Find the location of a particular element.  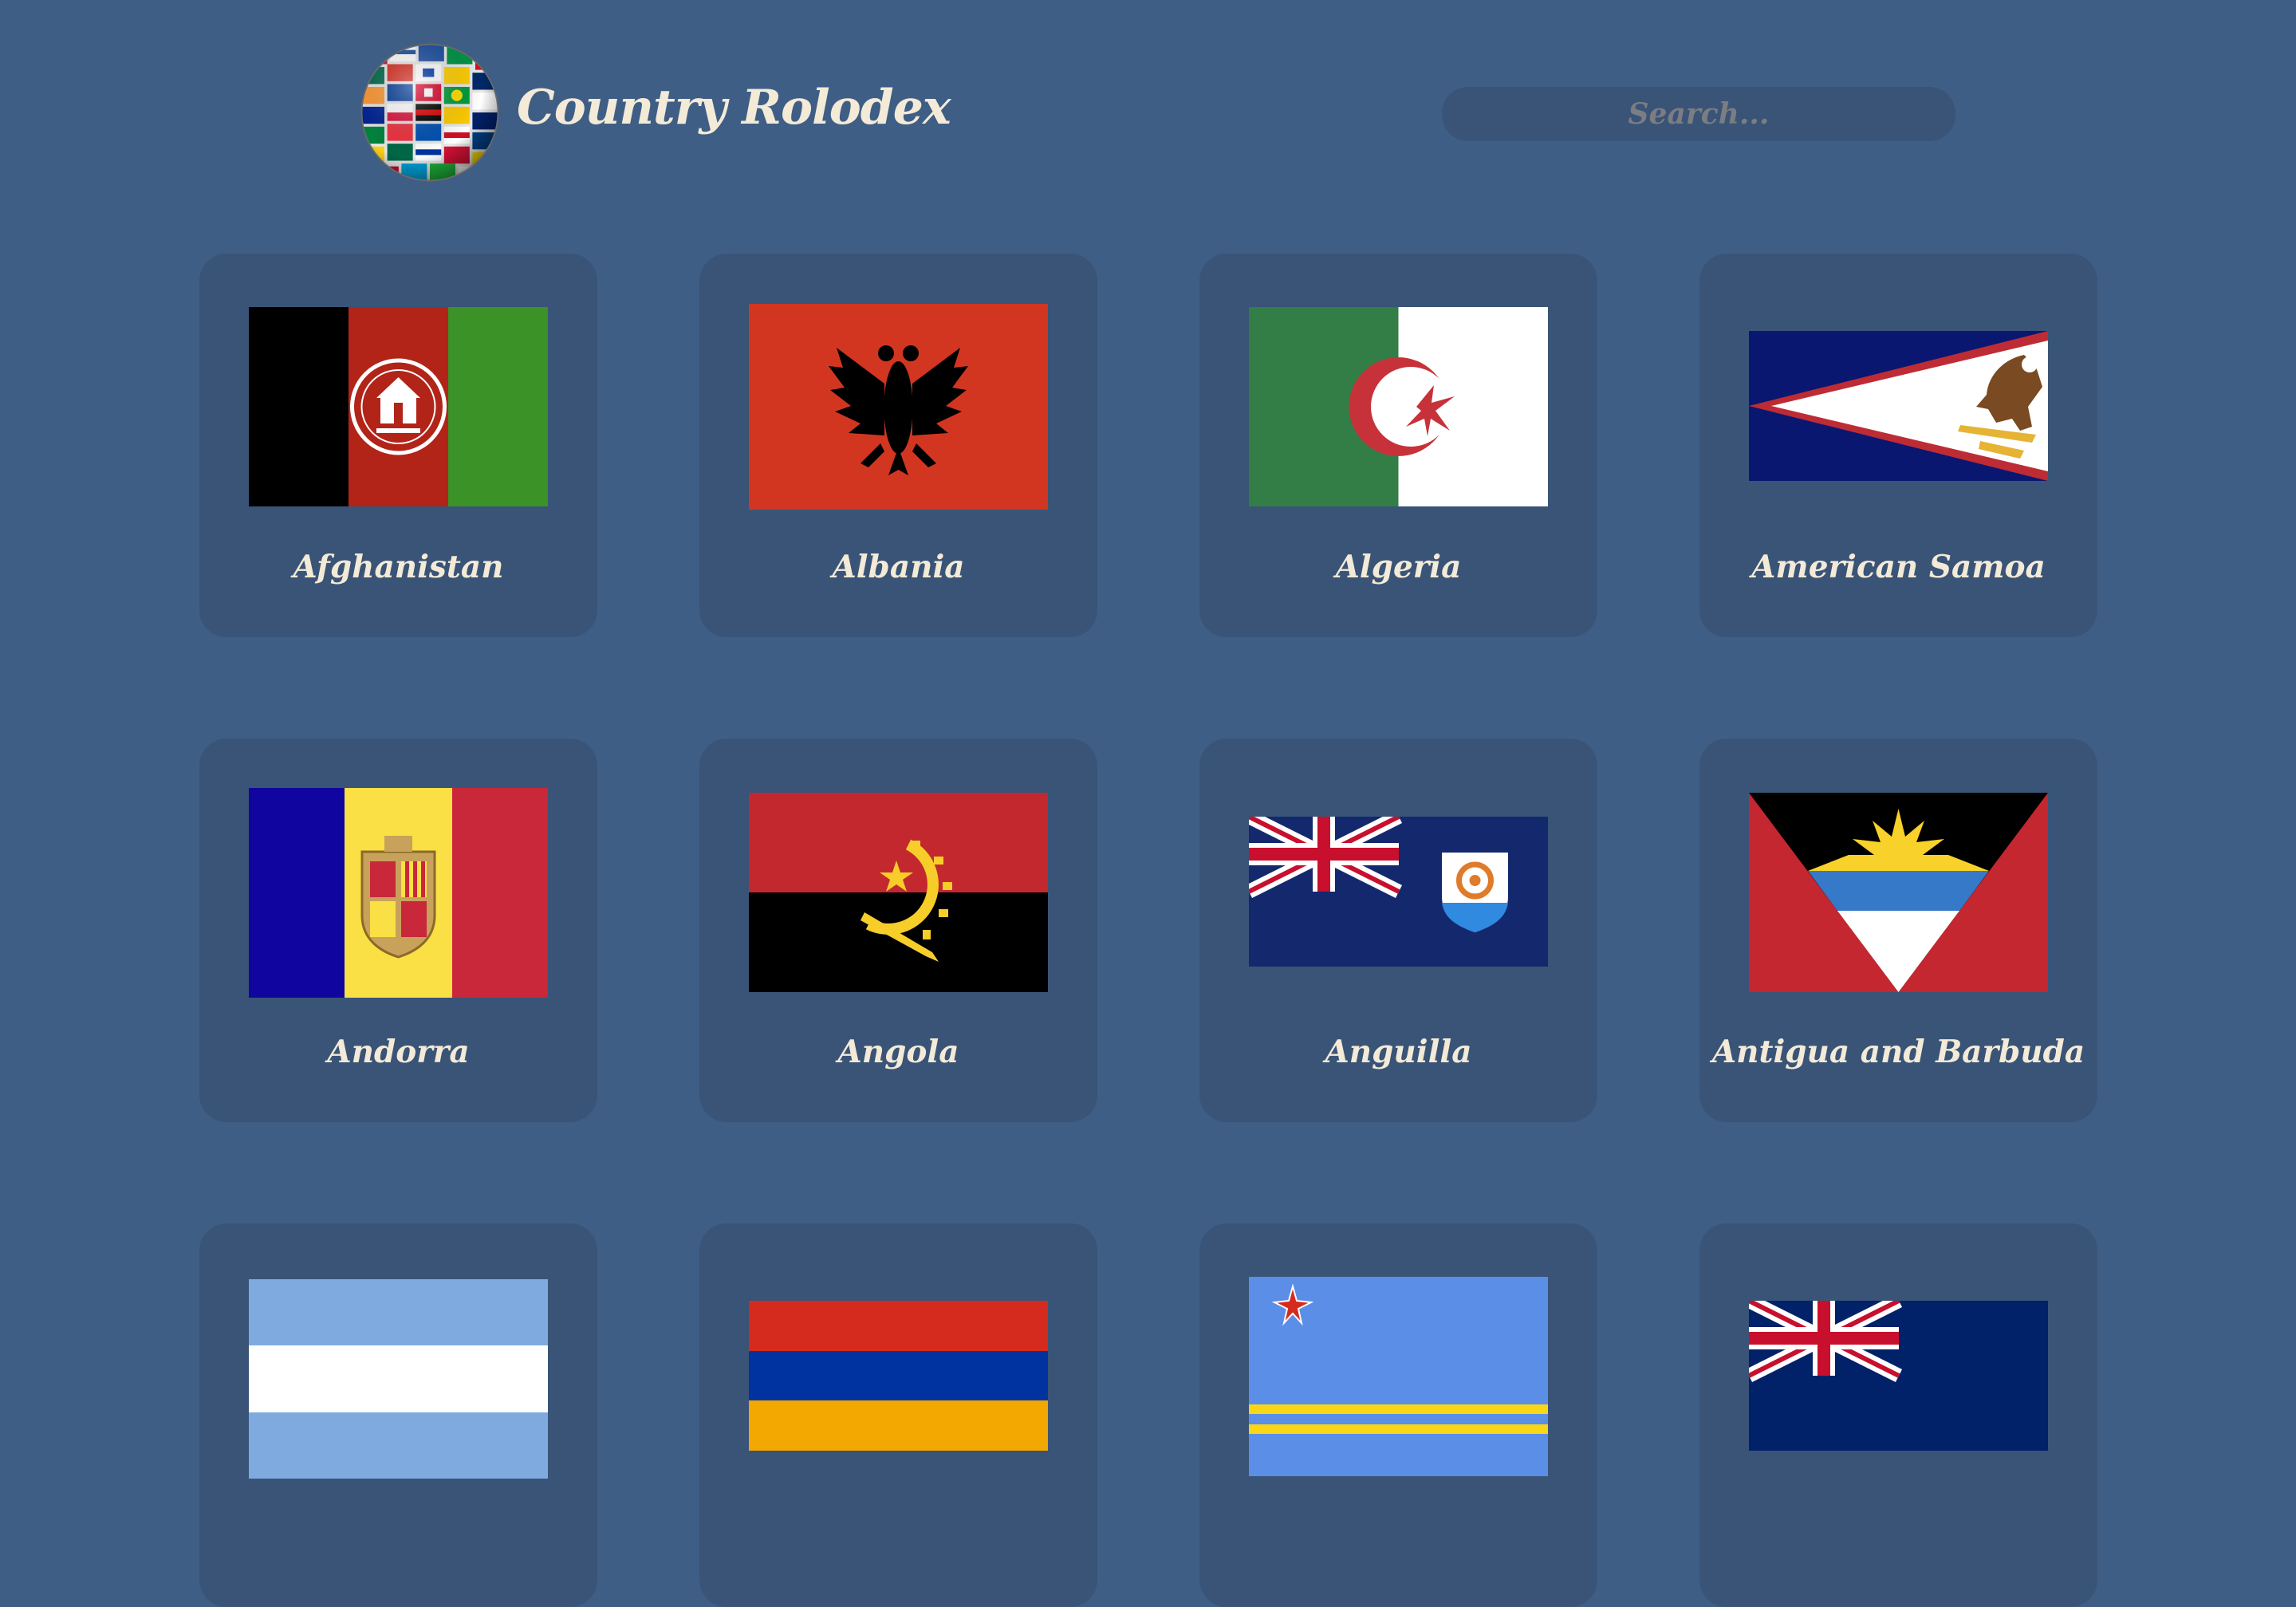

albania-flag-icon is located at coordinates (899, 407).